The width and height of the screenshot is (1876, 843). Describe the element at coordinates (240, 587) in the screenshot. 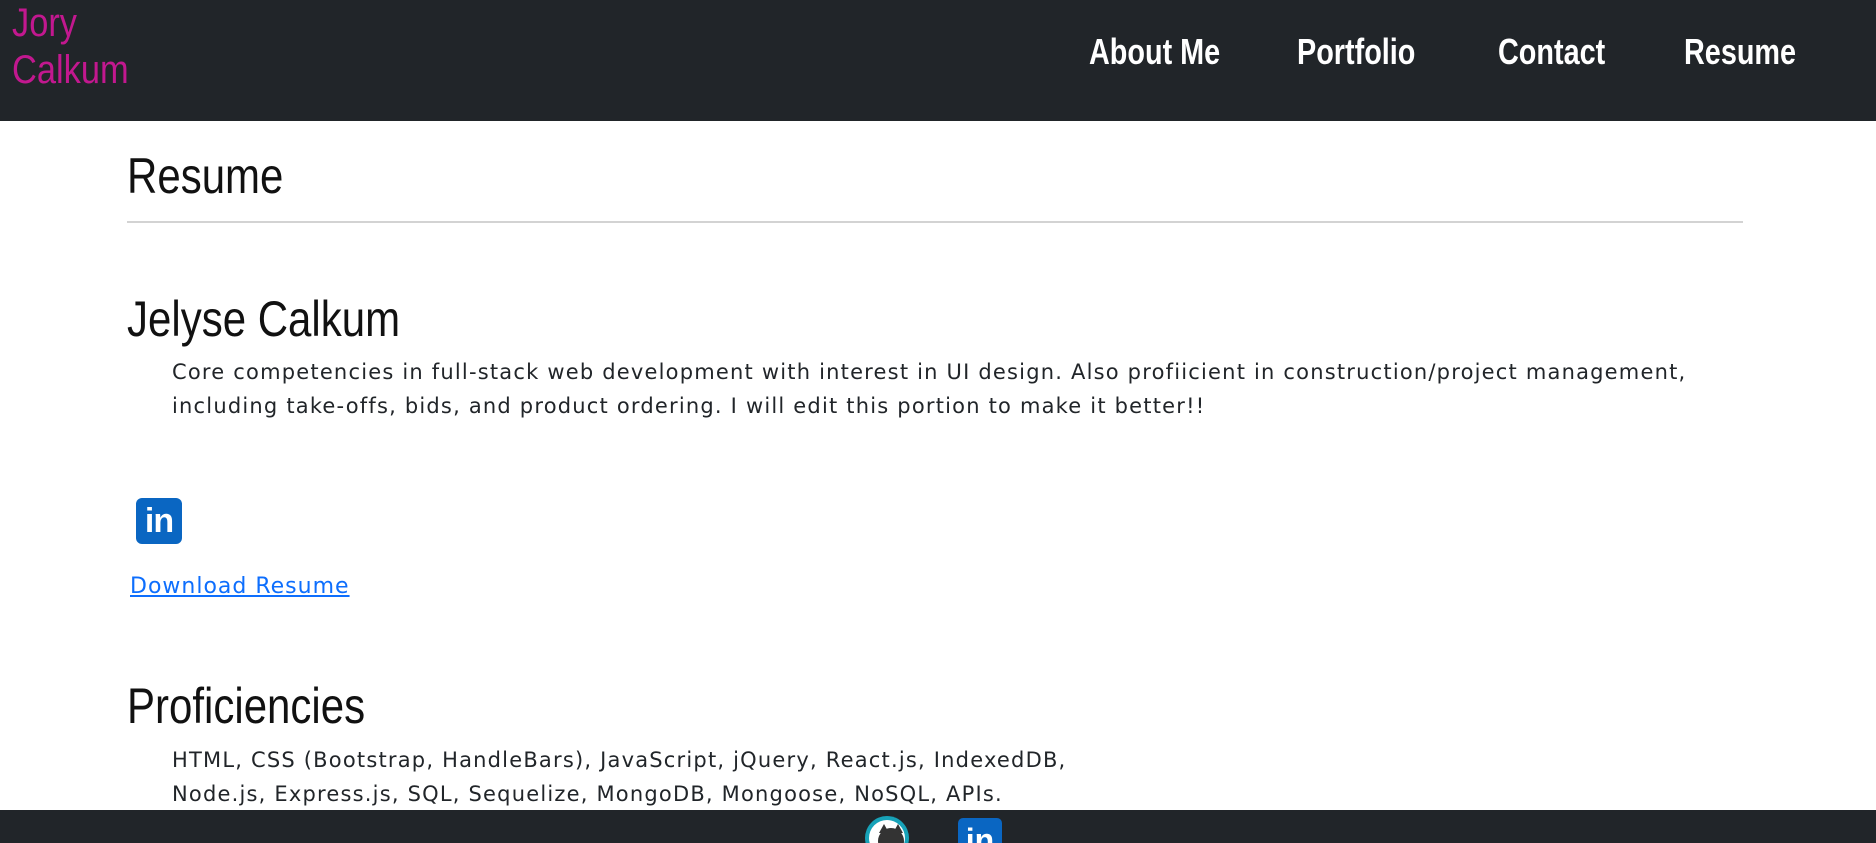

I see `download-resume-link: Download Resume` at that location.